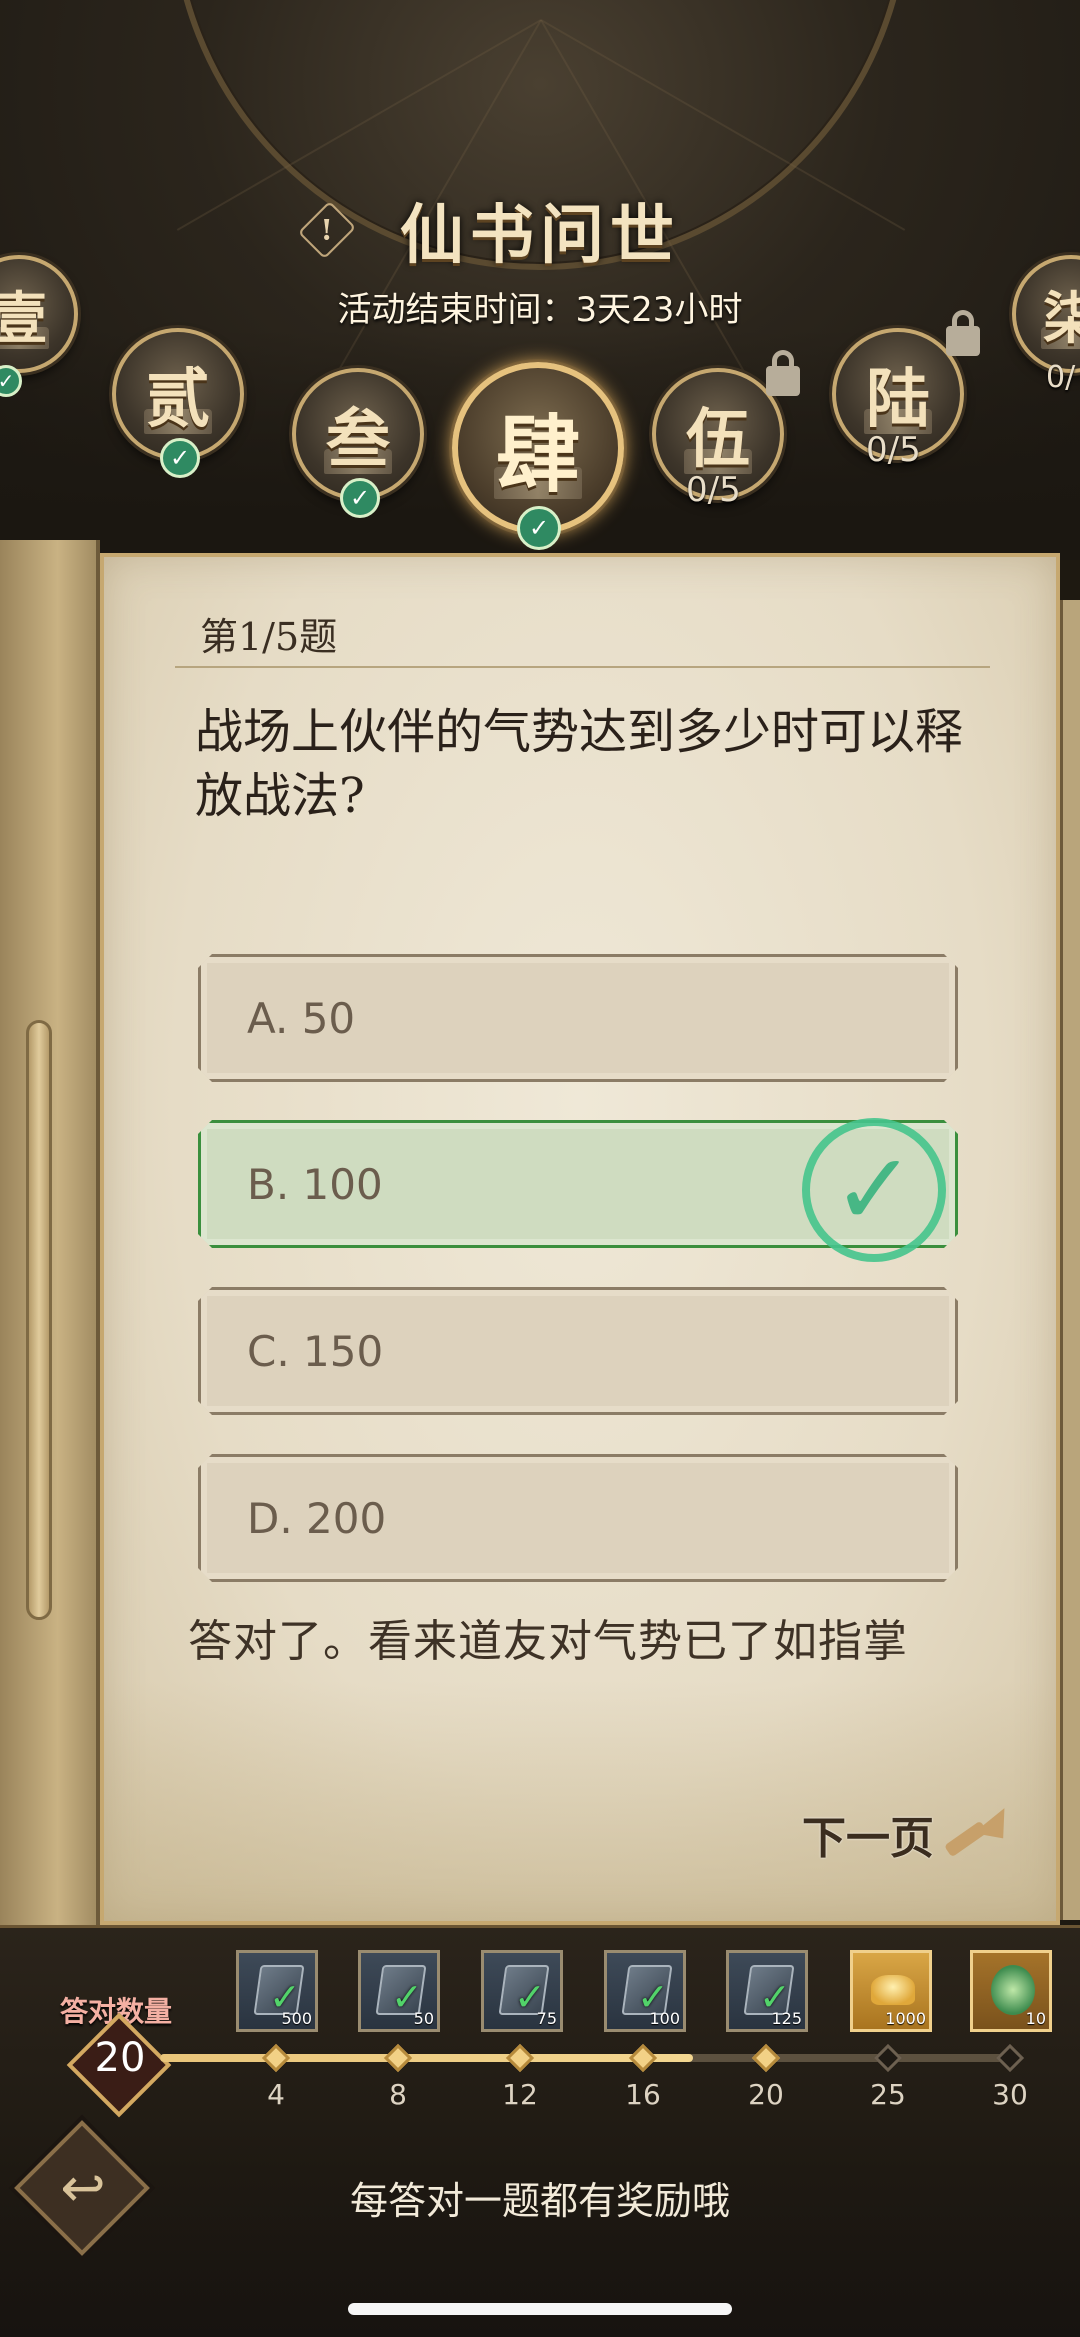 The width and height of the screenshot is (1080, 2337). I want to click on option-label: A. 50, so click(301, 1018).